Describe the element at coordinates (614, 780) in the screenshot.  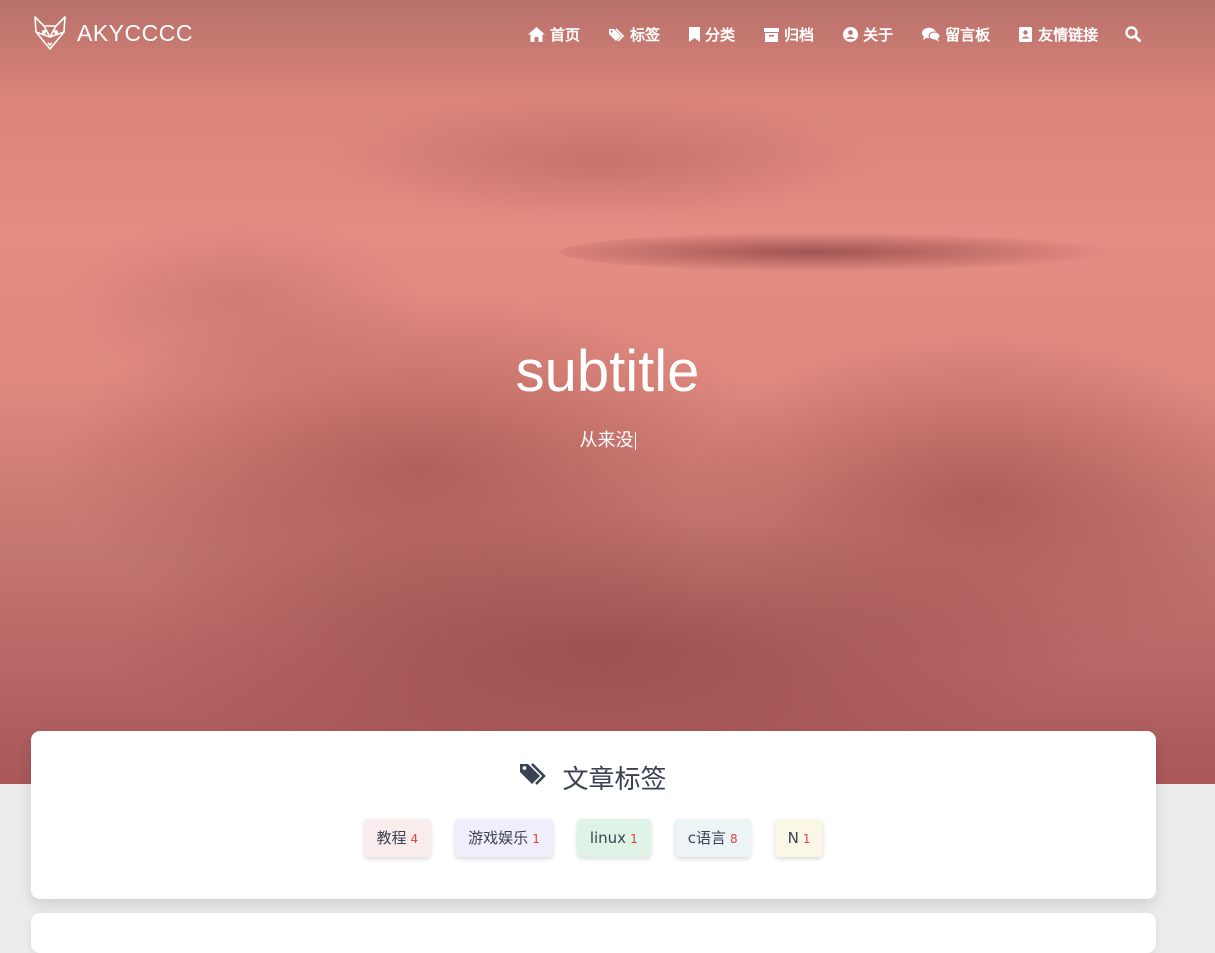
I see `tags-card-title: 文章标签` at that location.